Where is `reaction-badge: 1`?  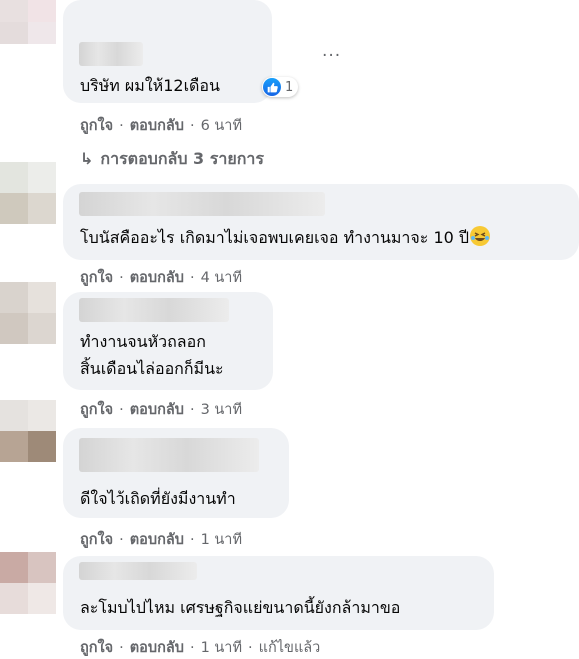 reaction-badge: 1 is located at coordinates (280, 87).